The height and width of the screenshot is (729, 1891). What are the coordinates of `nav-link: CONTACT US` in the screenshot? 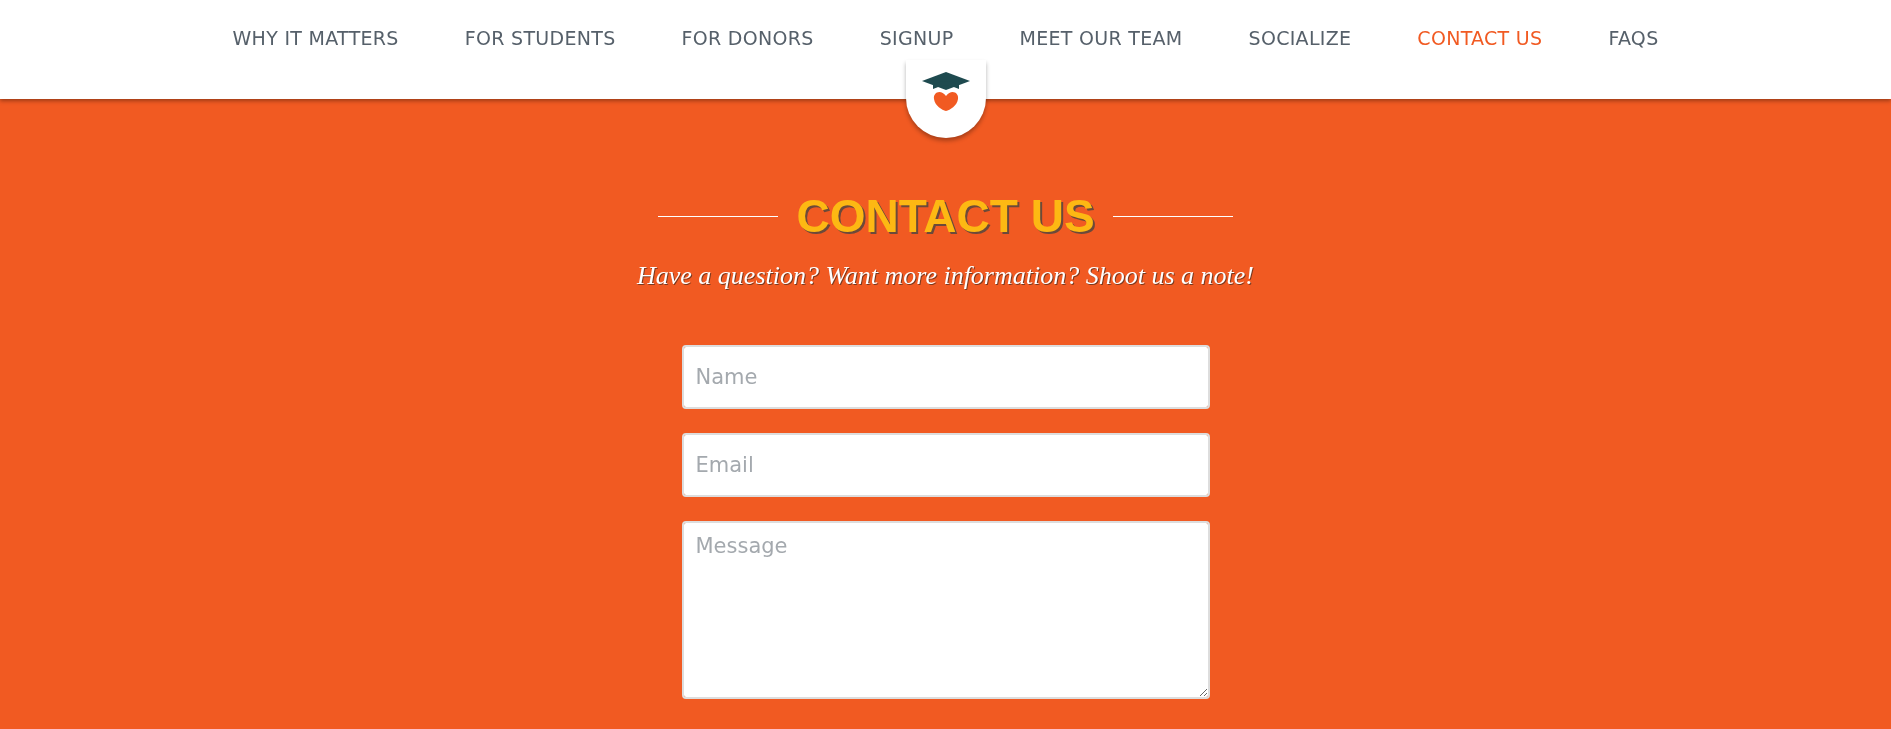 It's located at (1480, 38).